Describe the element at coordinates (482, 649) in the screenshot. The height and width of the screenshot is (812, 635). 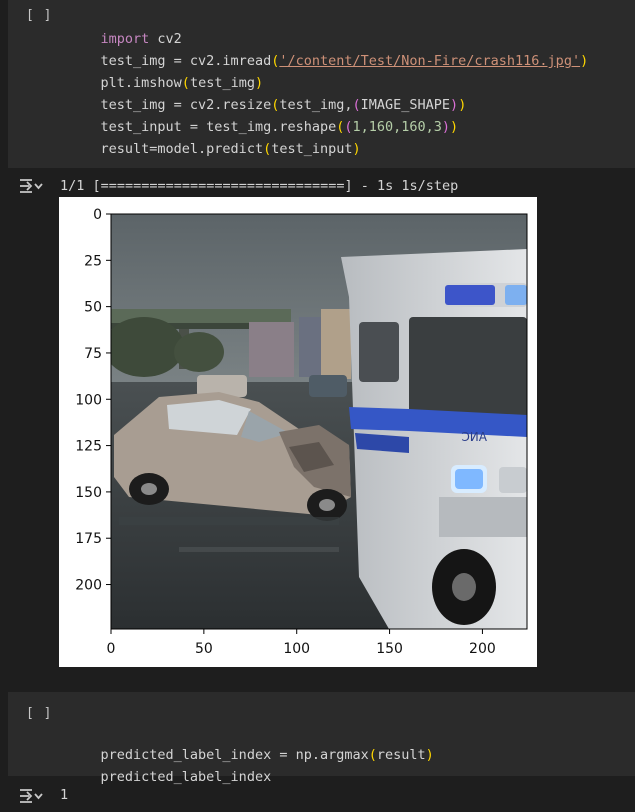
I see `x-tick-label: 200` at that location.